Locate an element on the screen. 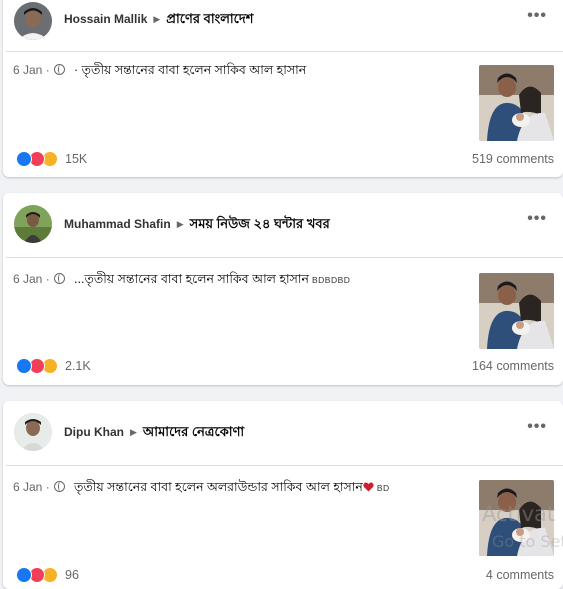  post-text-suffix: BDBDBD is located at coordinates (331, 280).